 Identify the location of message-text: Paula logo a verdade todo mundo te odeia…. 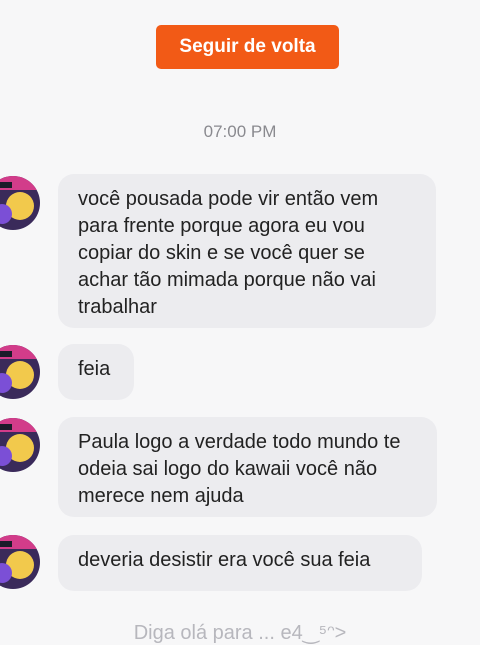
(239, 469).